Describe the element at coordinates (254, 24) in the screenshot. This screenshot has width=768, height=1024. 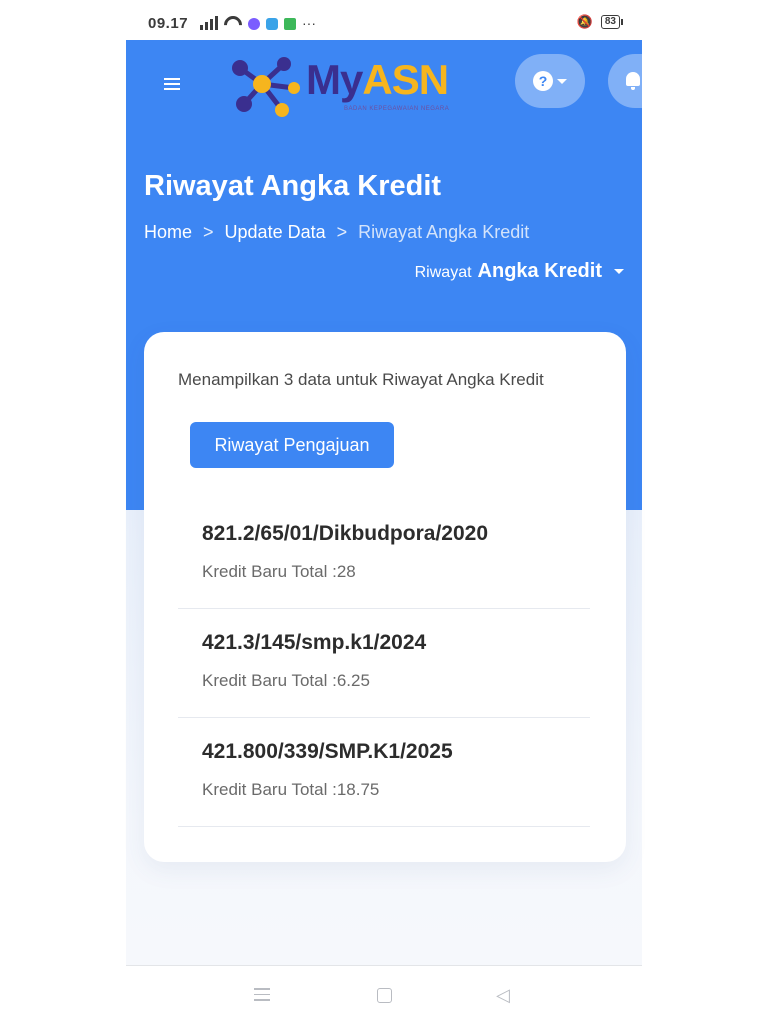
I see `messenger-icon` at that location.